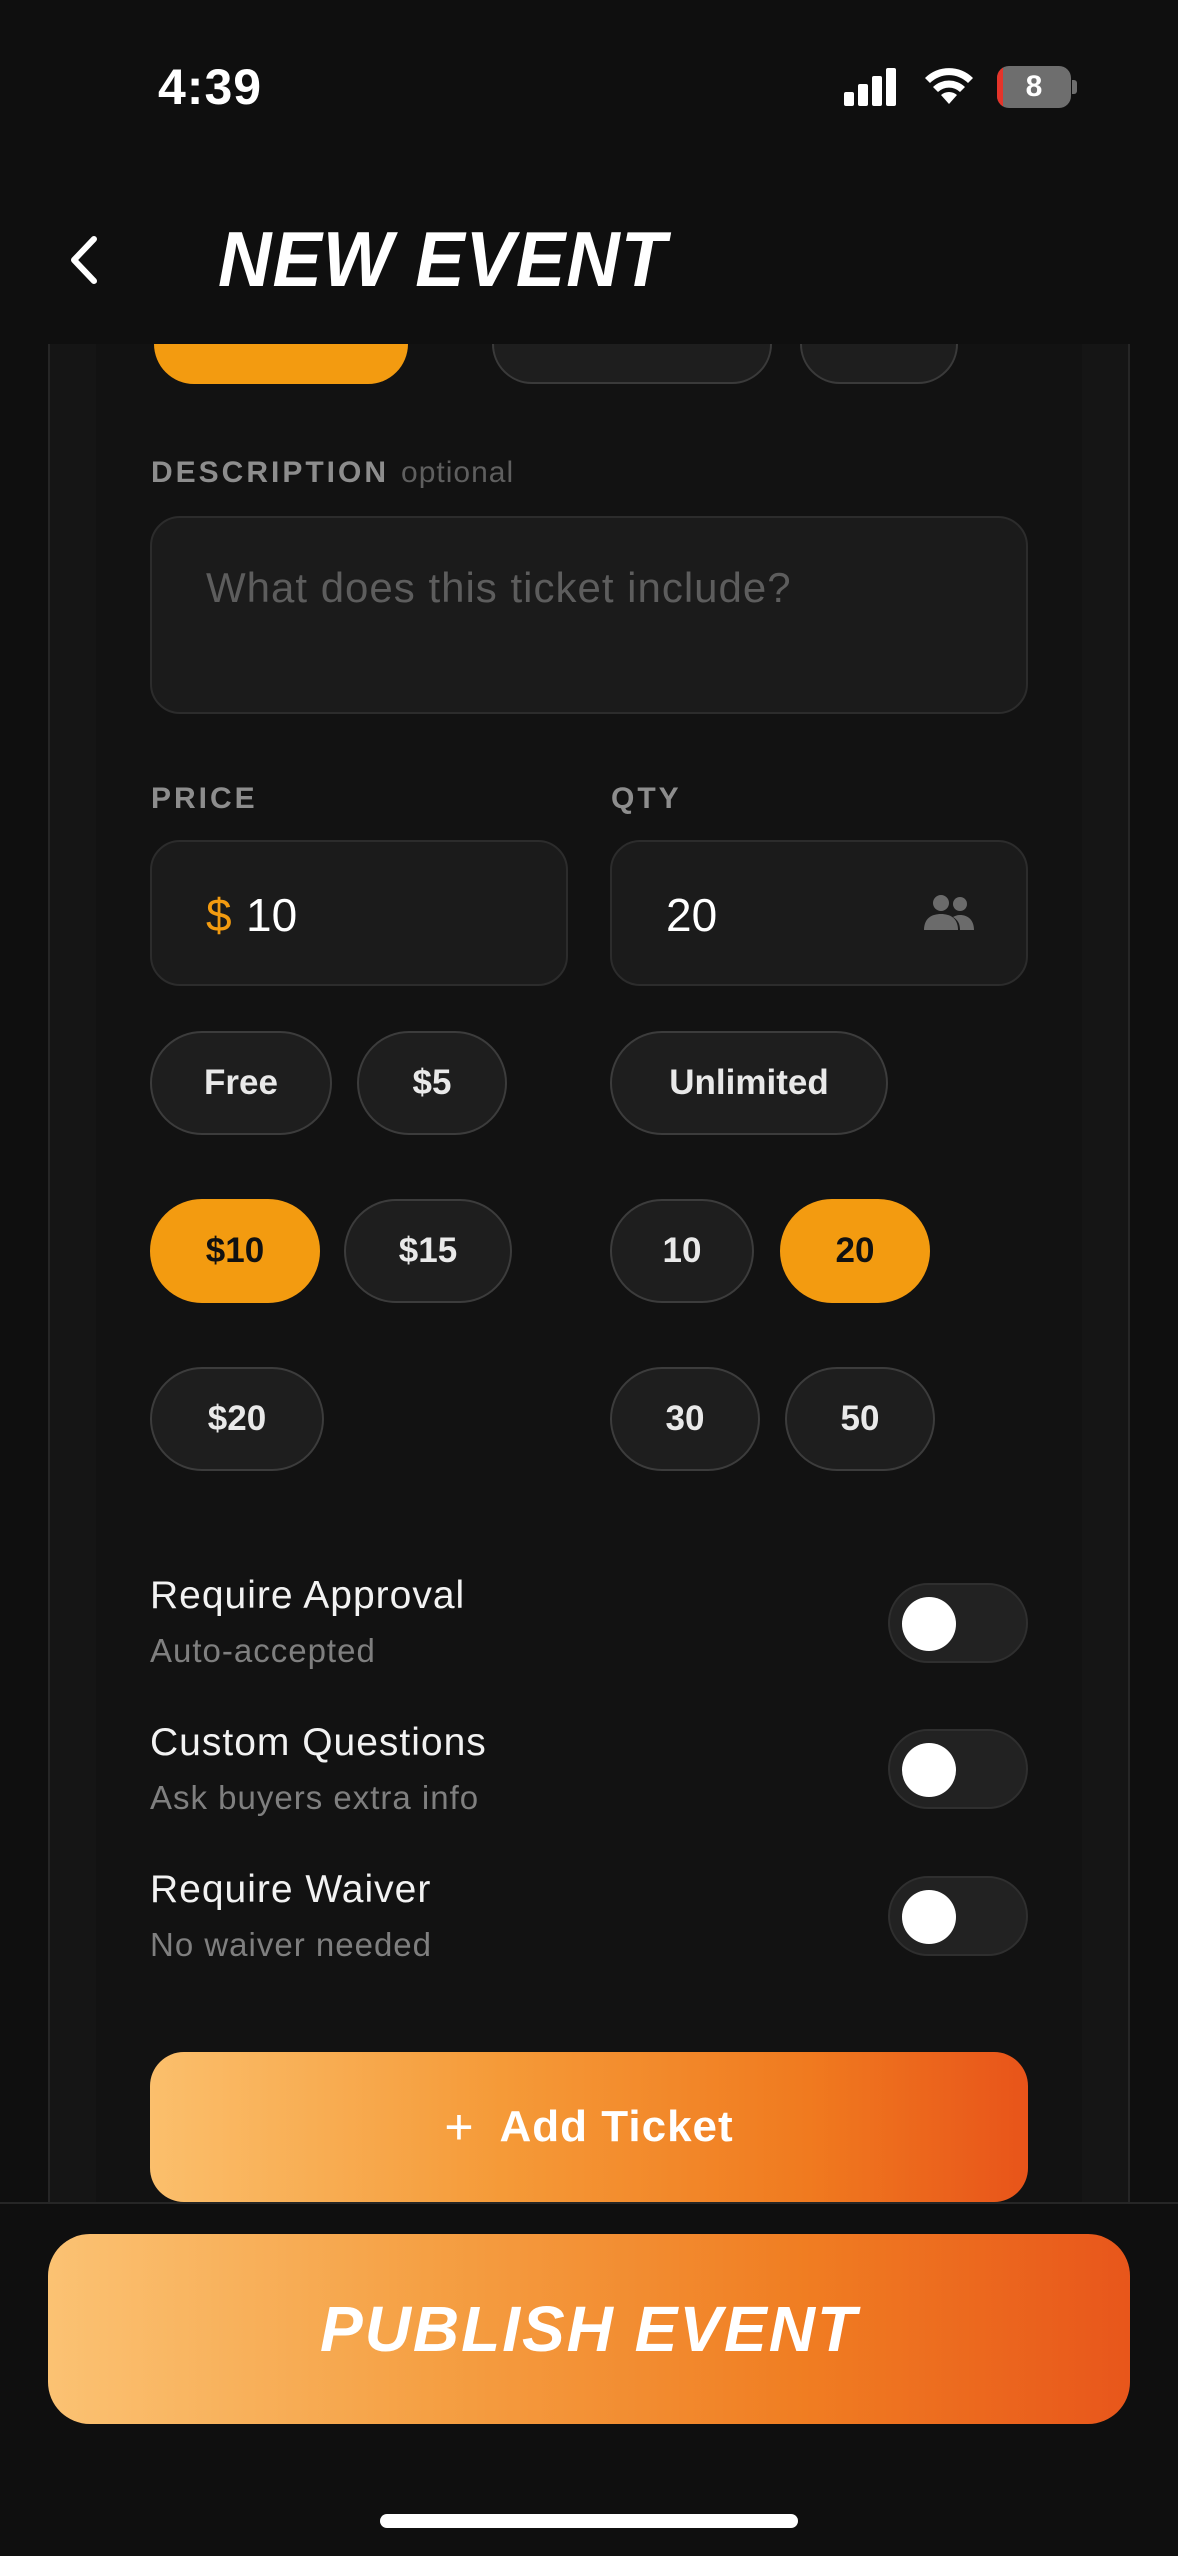 The height and width of the screenshot is (2556, 1178). Describe the element at coordinates (428, 1251) in the screenshot. I see `price-chip-15: $15` at that location.